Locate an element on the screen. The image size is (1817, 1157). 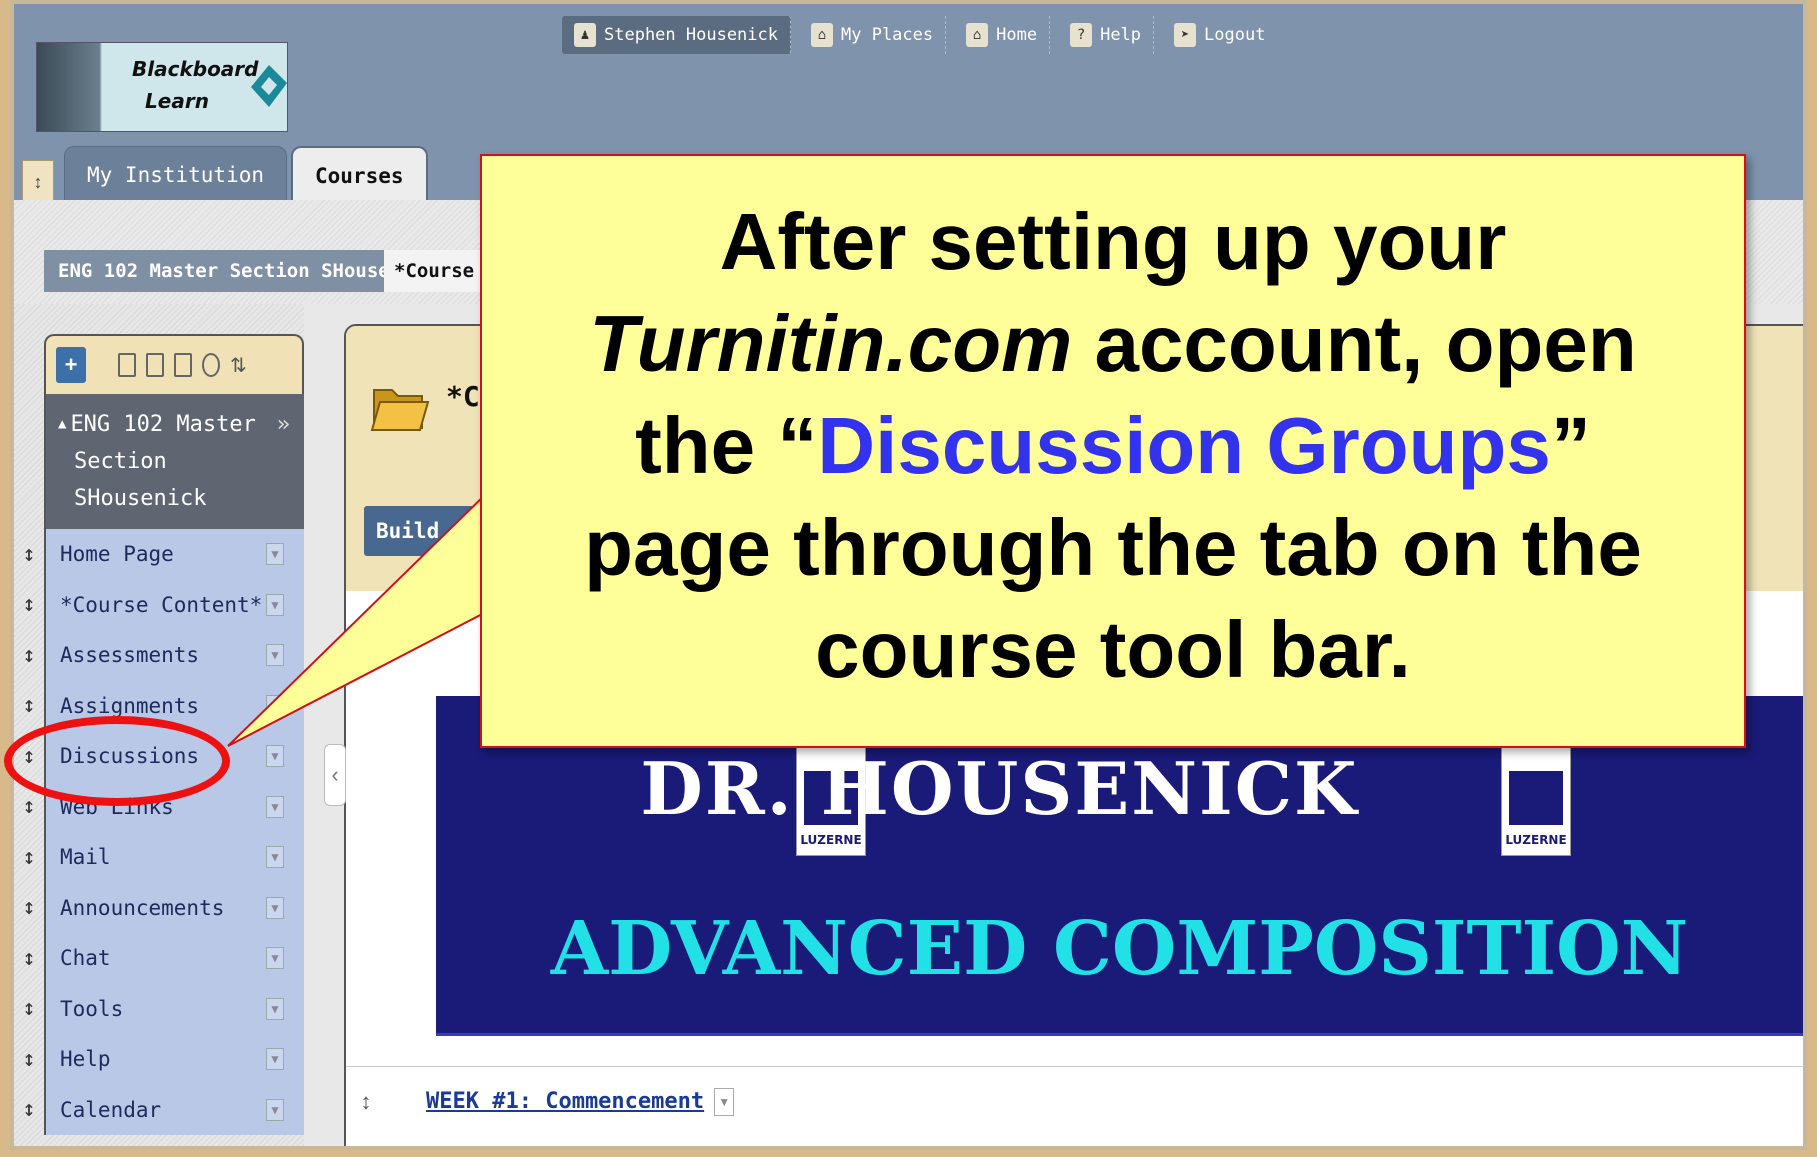
sidebar-item-label: *Course Content* is located at coordinates (161, 604).